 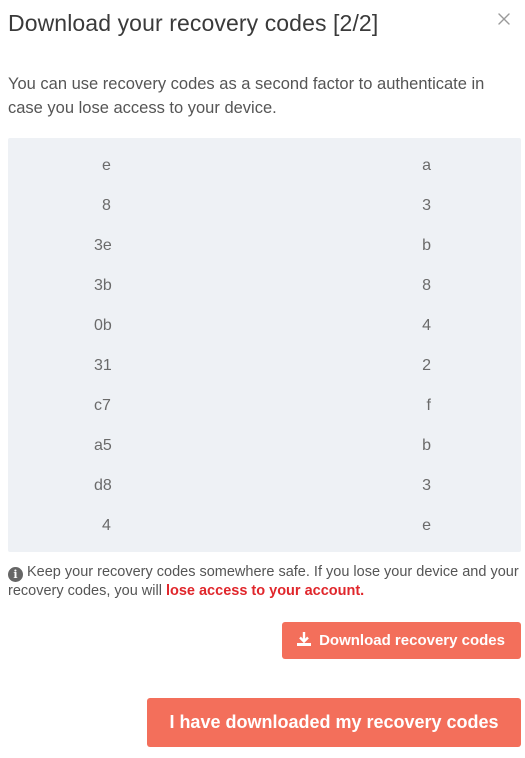 I want to click on recovery-code-row: 3e b, so click(x=264, y=246).